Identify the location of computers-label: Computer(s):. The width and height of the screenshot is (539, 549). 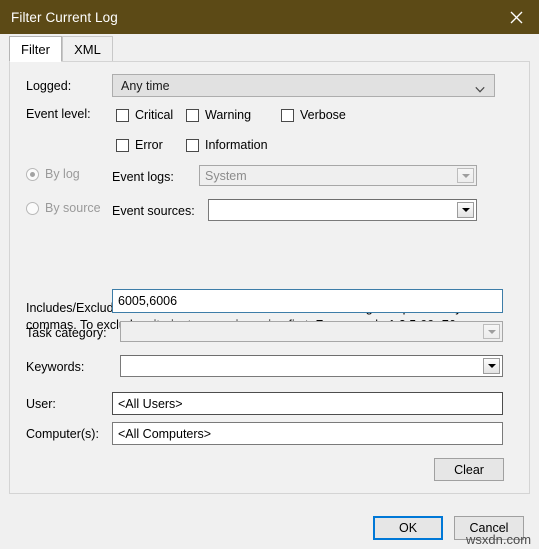
(62, 434).